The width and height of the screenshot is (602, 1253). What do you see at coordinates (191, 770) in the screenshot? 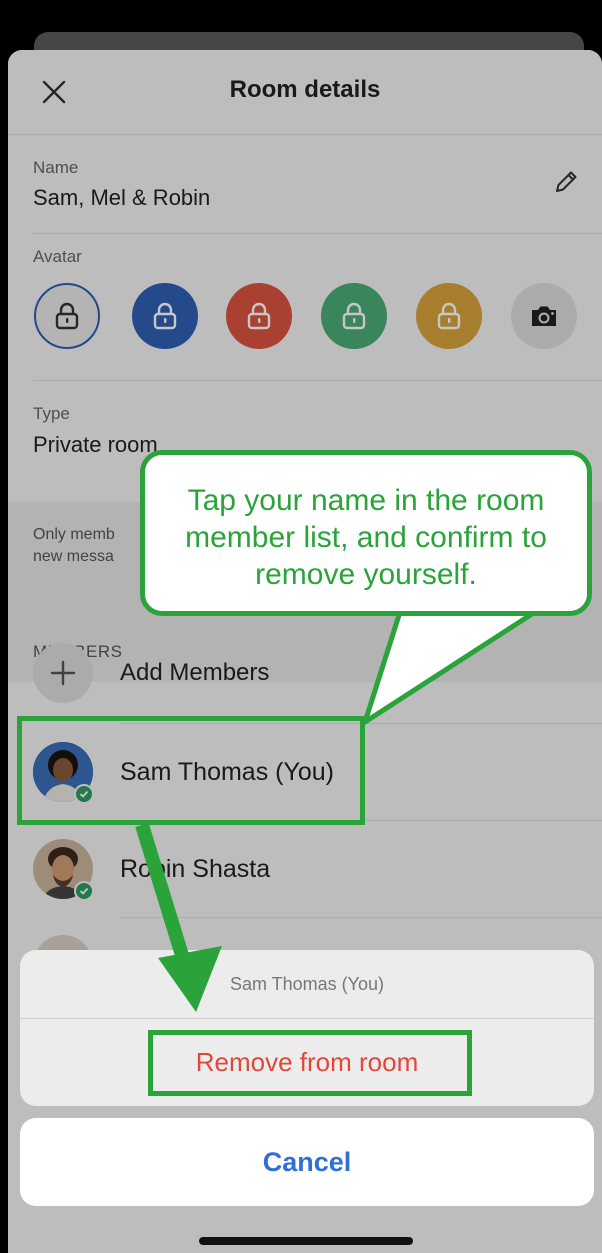
I see `highlight-member-box` at bounding box center [191, 770].